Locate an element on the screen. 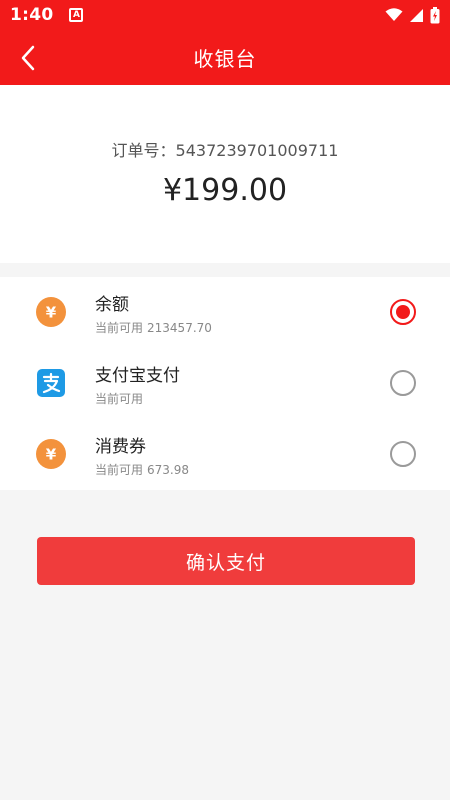 This screenshot has width=450, height=800. header-bar: 收银台 is located at coordinates (225, 57).